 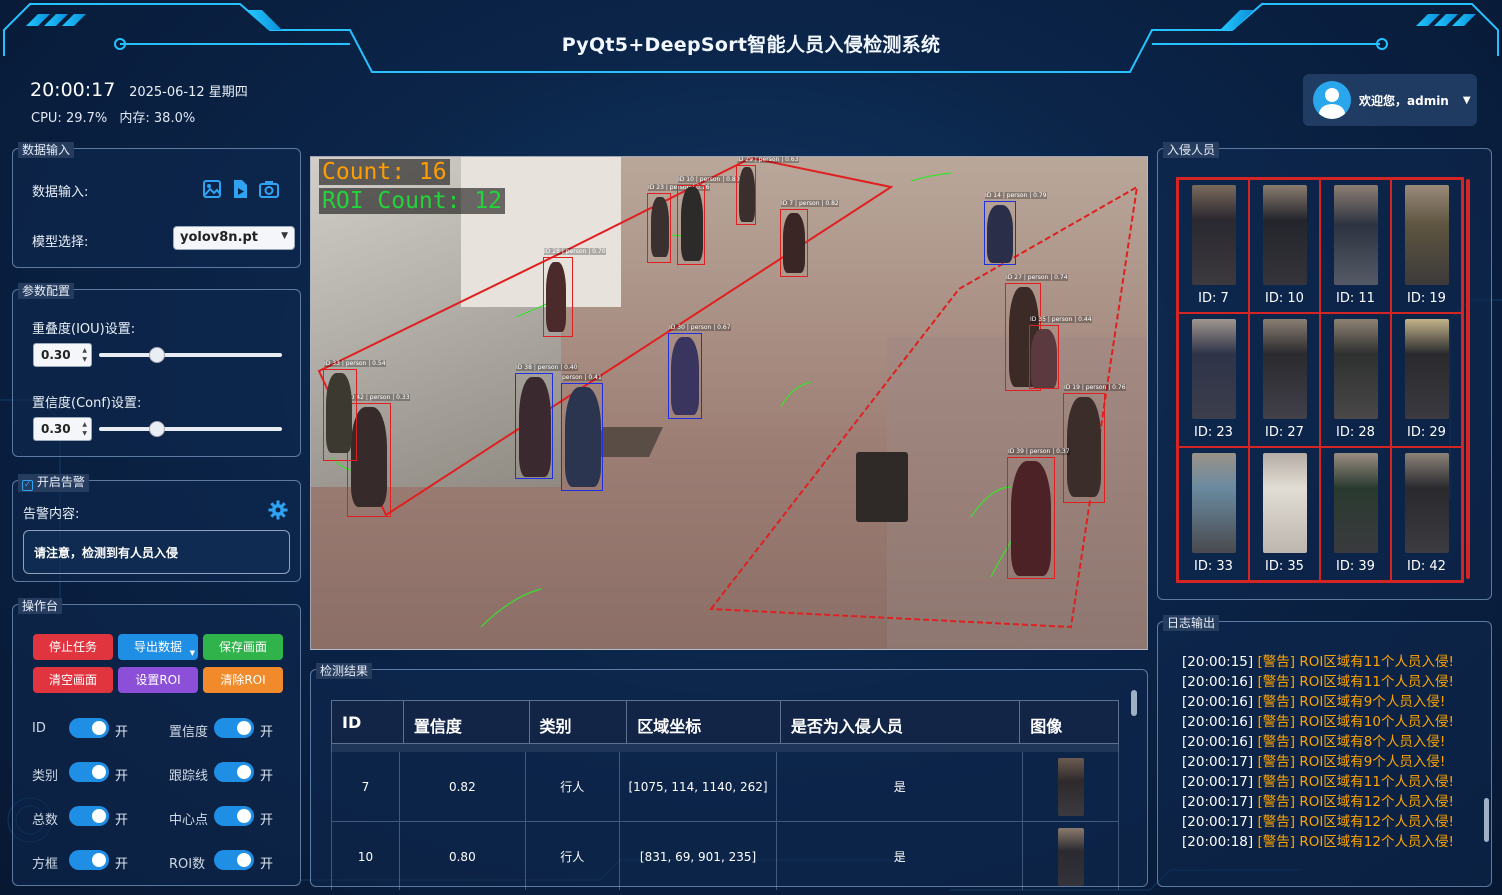 I want to click on intruder-card: ID: 23, so click(x=1213, y=380).